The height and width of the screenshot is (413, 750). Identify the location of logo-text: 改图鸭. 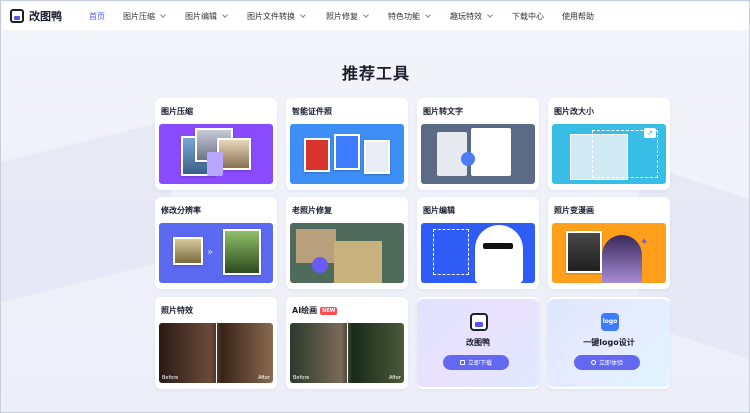
(45, 16).